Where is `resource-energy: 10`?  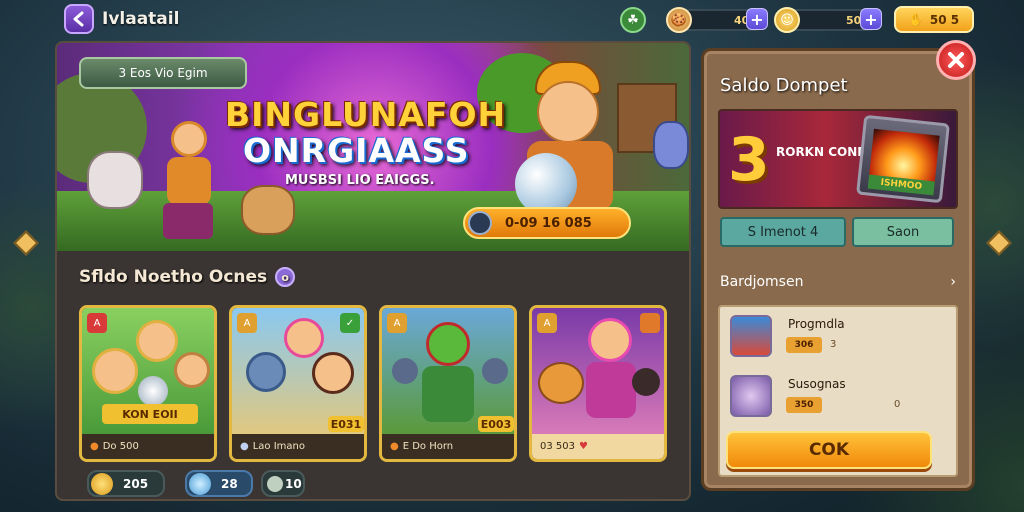 resource-energy: 10 is located at coordinates (283, 483).